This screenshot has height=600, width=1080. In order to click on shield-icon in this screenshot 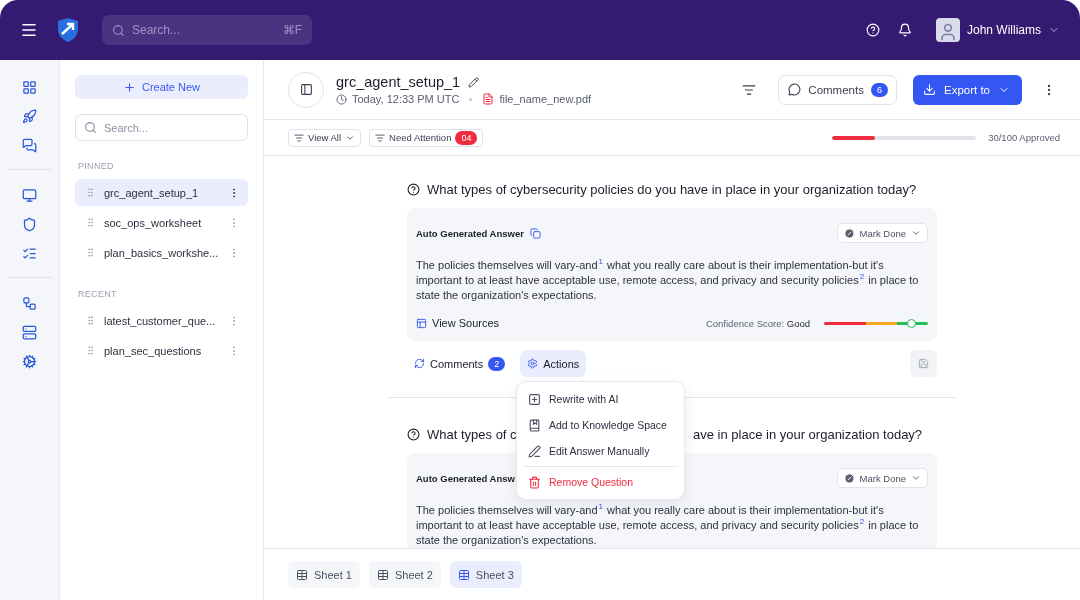, I will do `click(29, 224)`.